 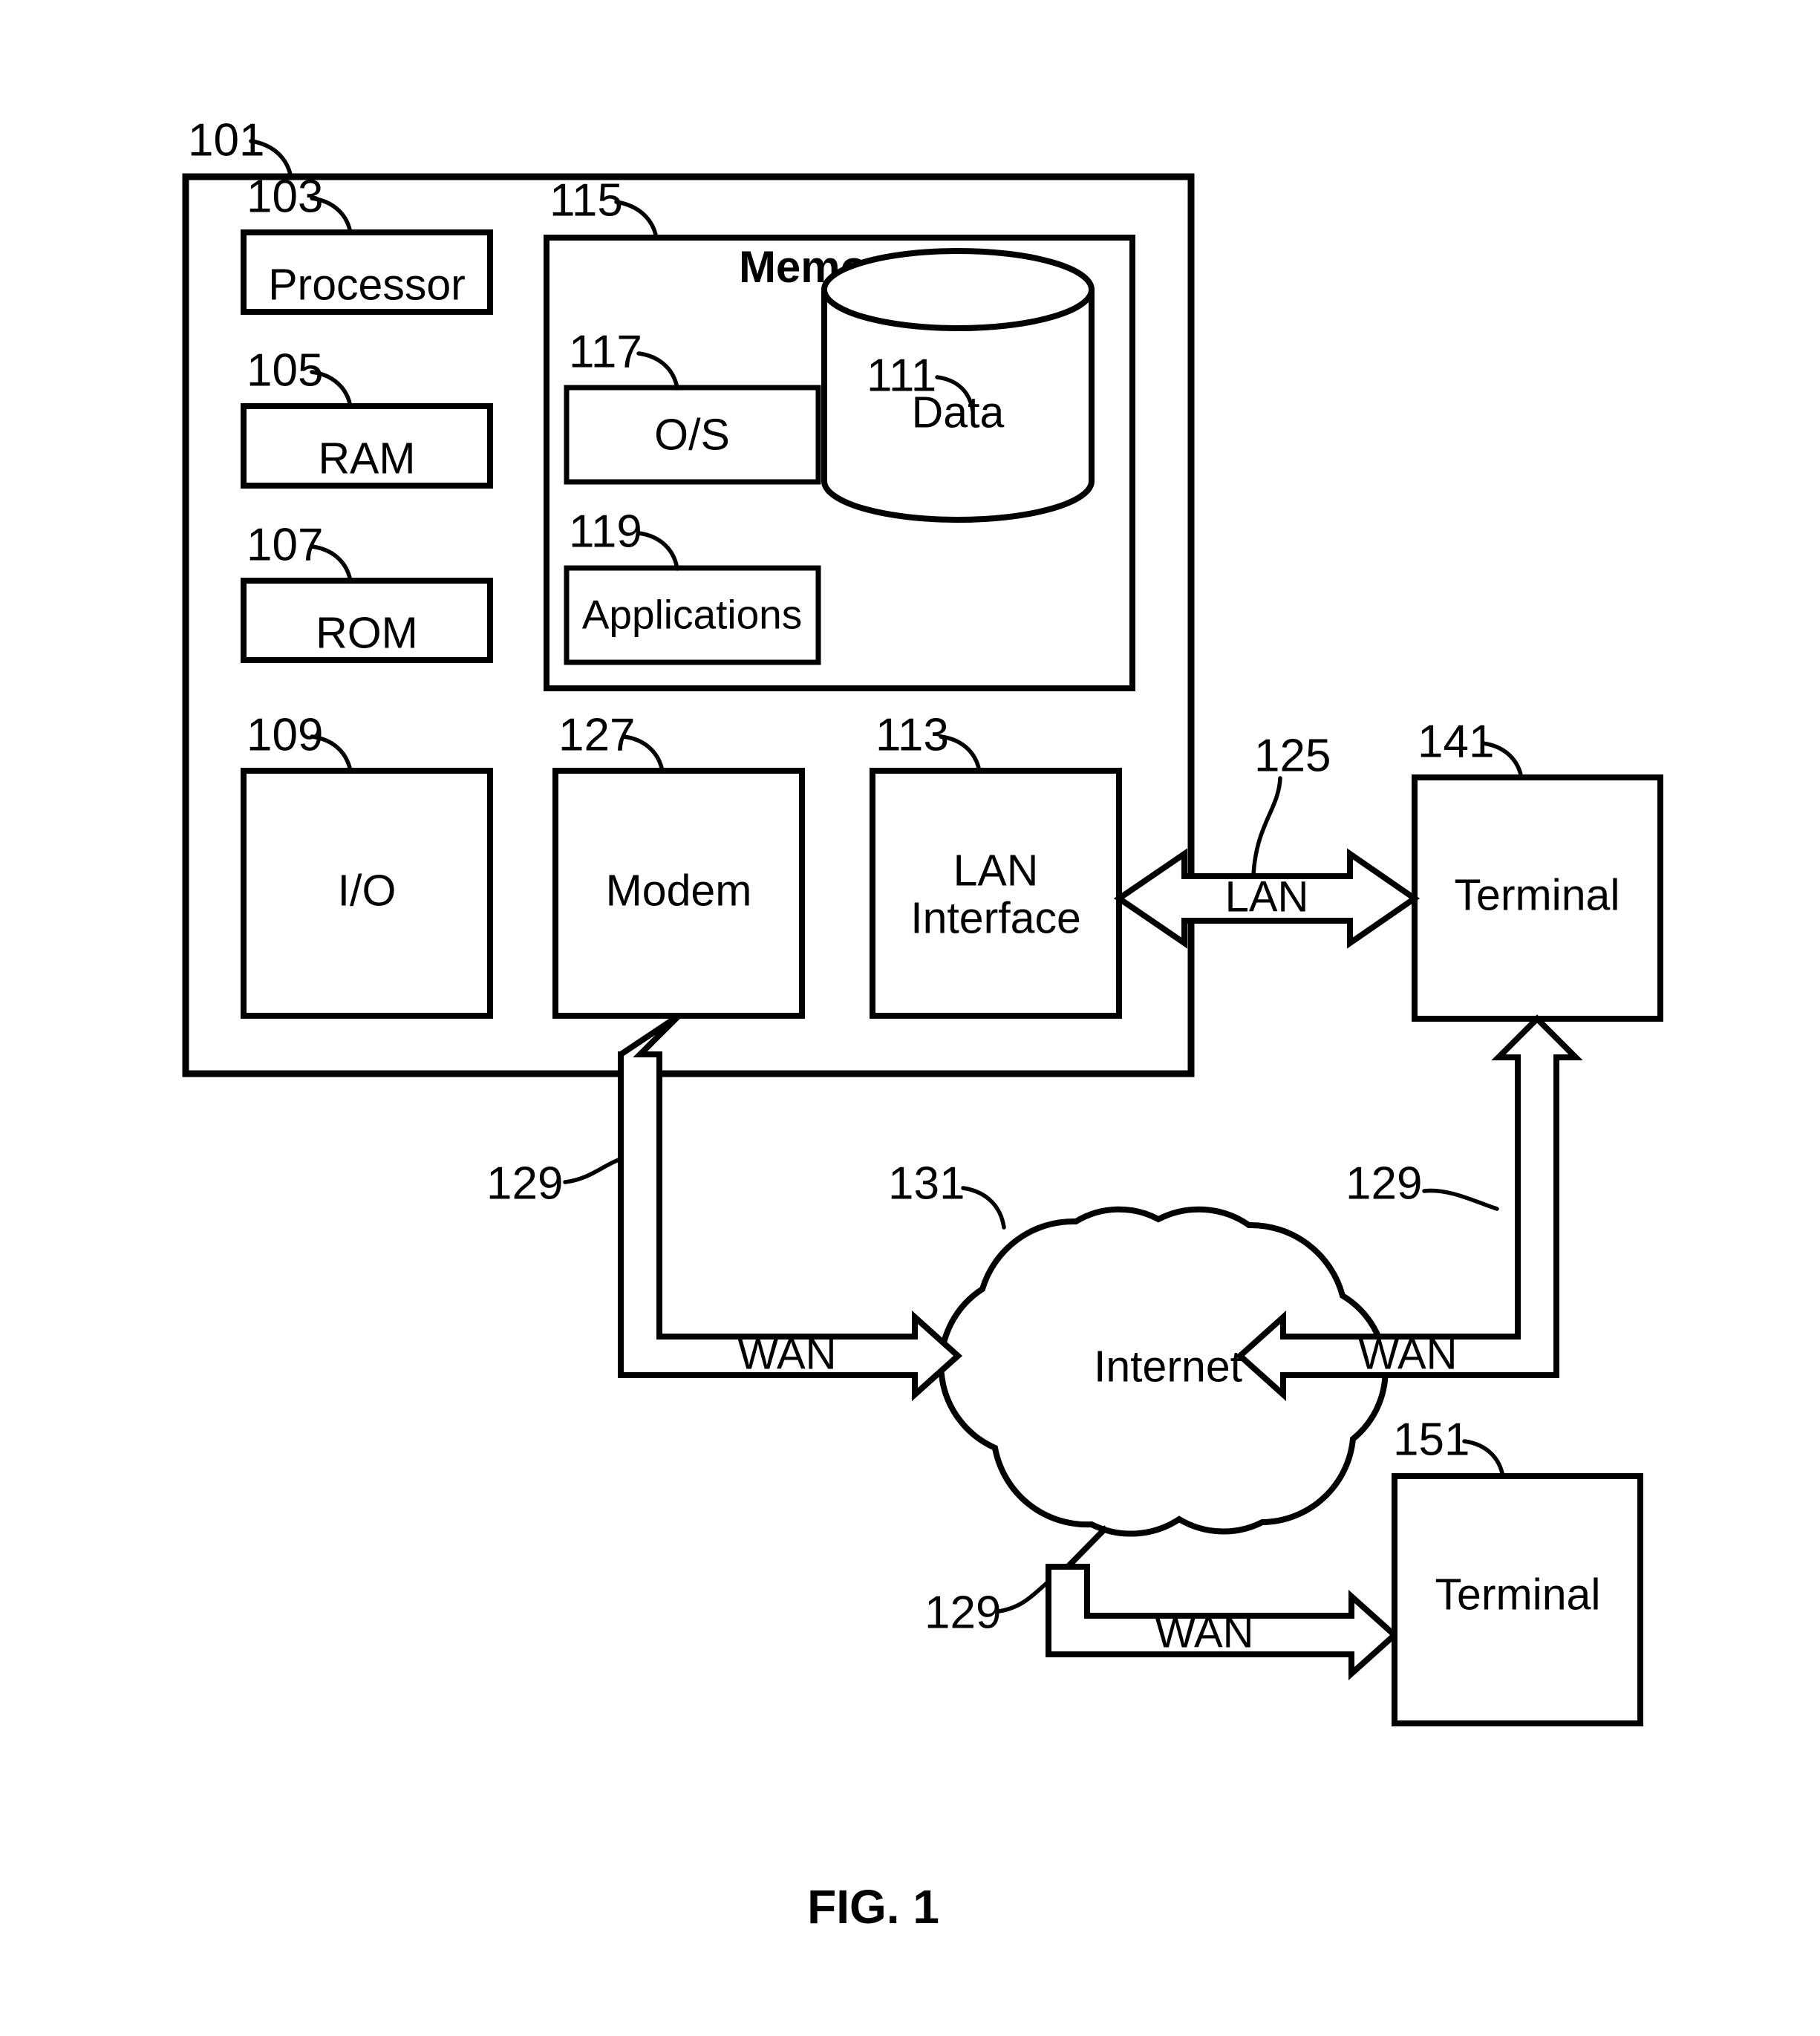 What do you see at coordinates (367, 285) in the screenshot?
I see `processor-label: Processor` at bounding box center [367, 285].